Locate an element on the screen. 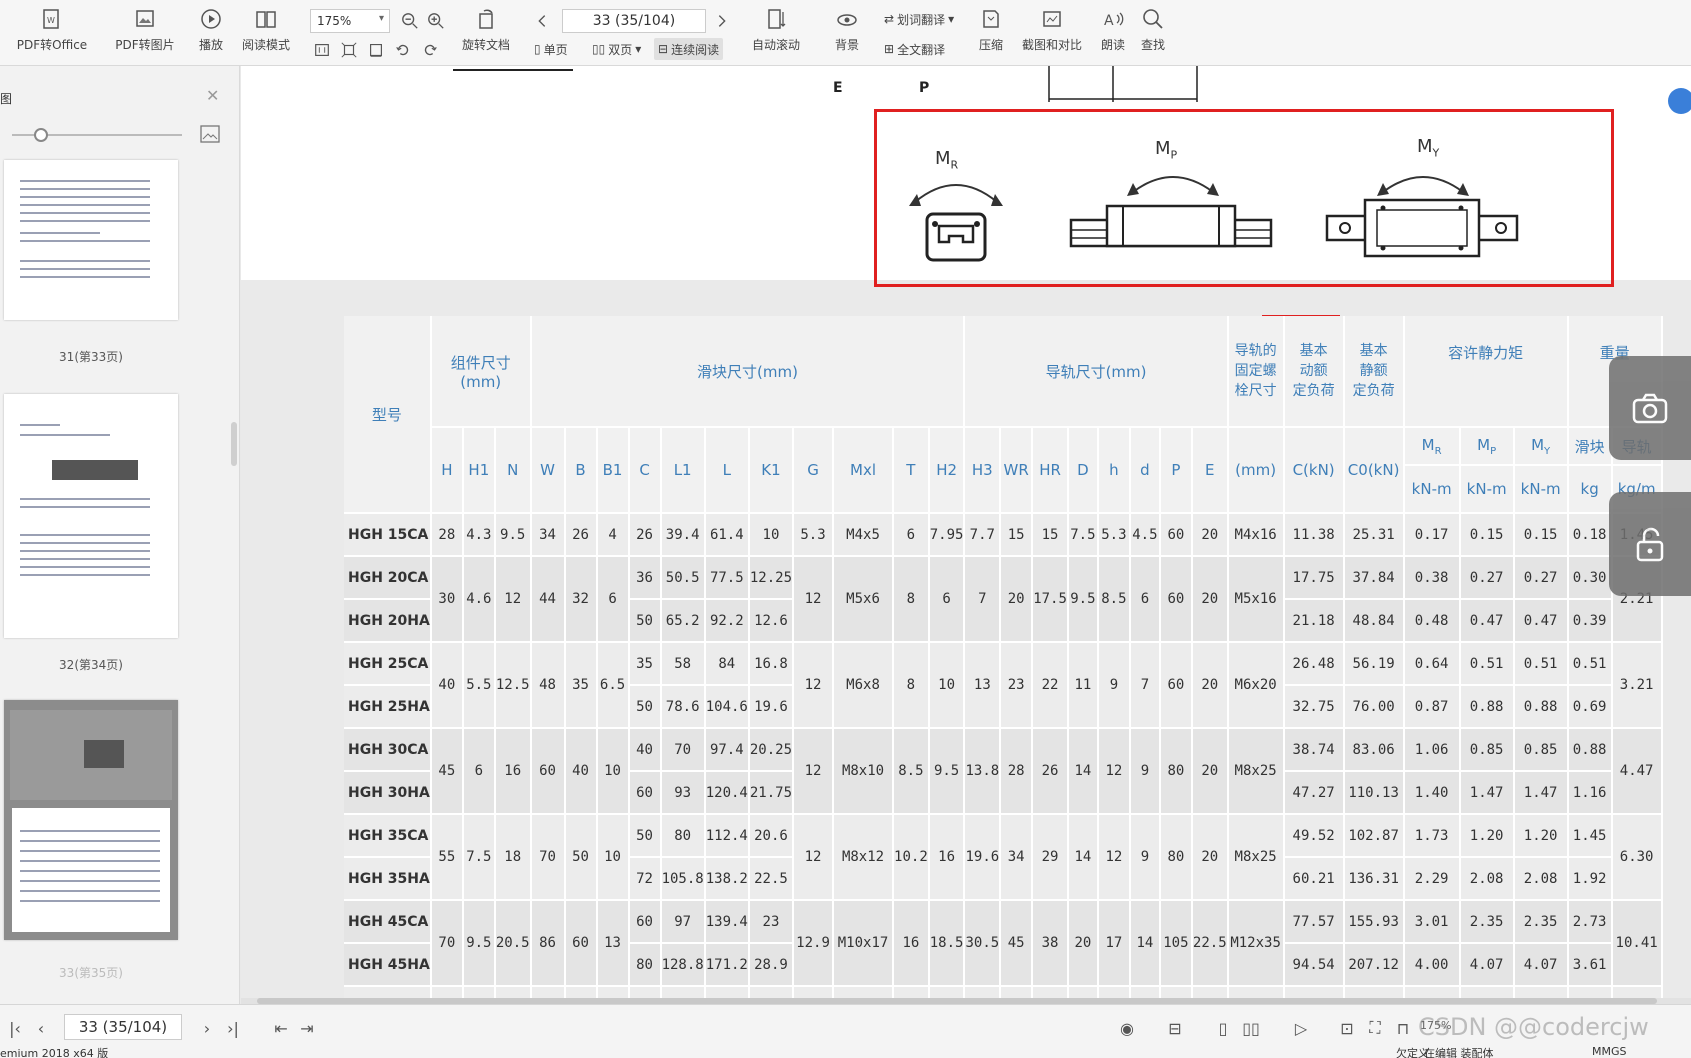  prev-page-icon: ‹ is located at coordinates (41, 1028).